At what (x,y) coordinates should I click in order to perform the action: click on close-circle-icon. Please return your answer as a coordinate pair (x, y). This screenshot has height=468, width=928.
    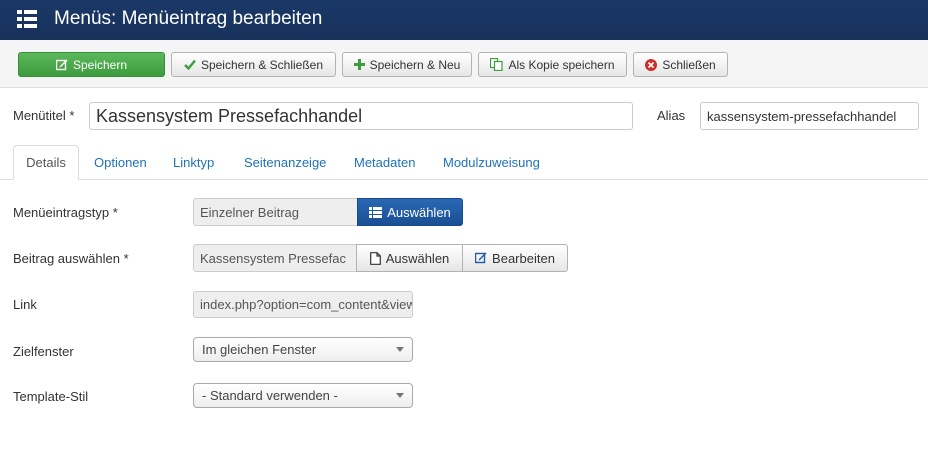
    Looking at the image, I should click on (651, 64).